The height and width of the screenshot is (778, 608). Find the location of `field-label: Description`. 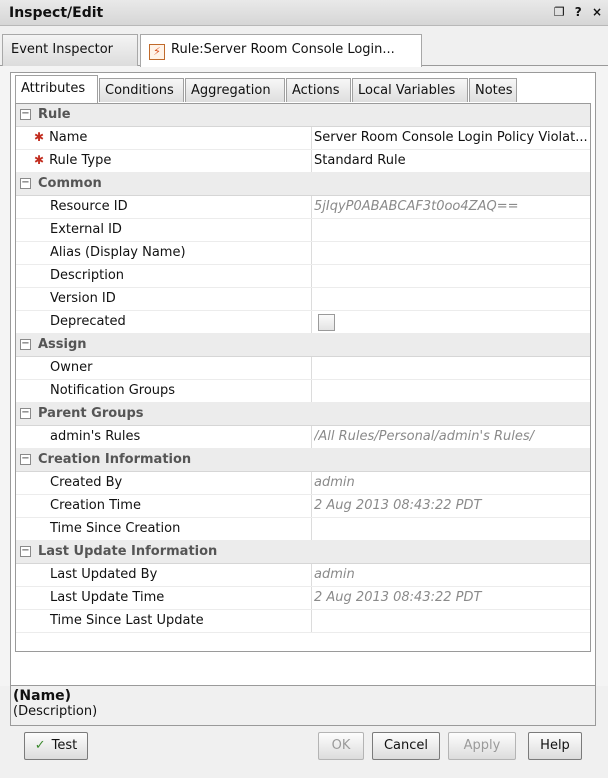

field-label: Description is located at coordinates (164, 276).